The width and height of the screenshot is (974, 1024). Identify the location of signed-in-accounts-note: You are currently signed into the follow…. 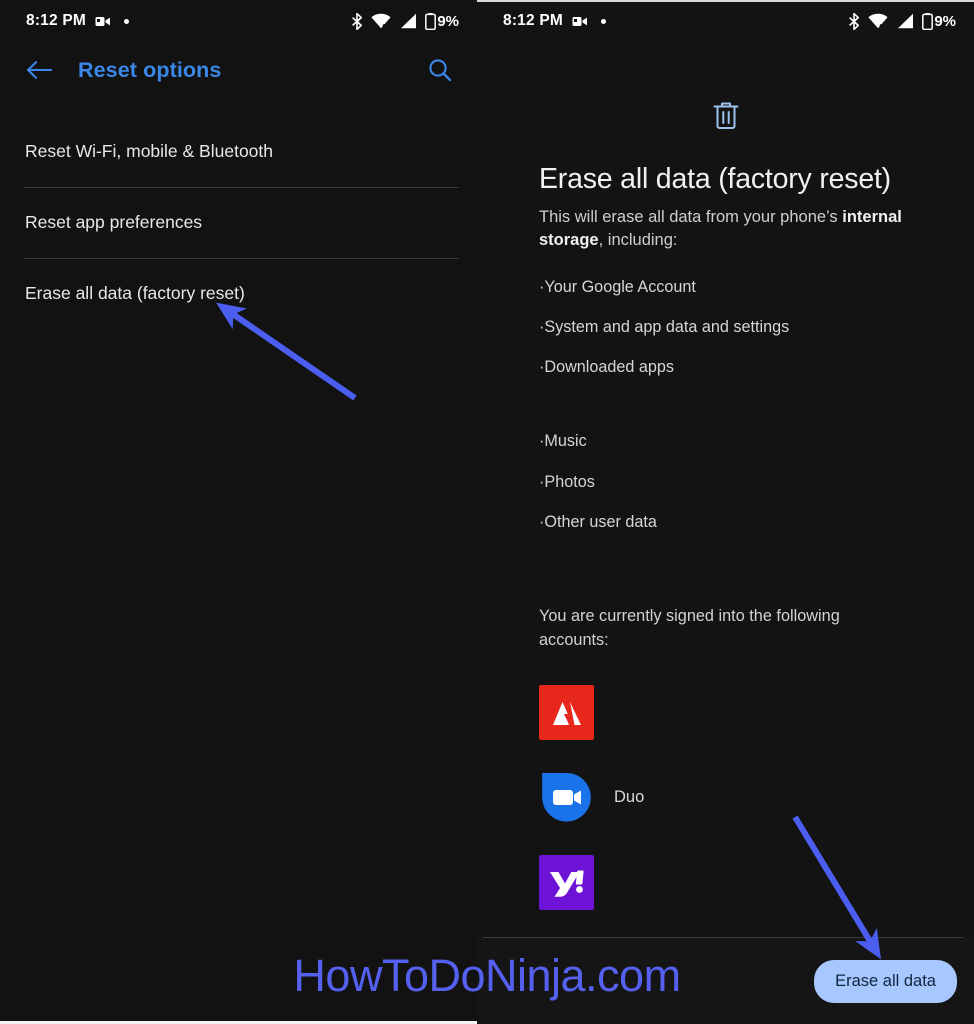
(689, 628).